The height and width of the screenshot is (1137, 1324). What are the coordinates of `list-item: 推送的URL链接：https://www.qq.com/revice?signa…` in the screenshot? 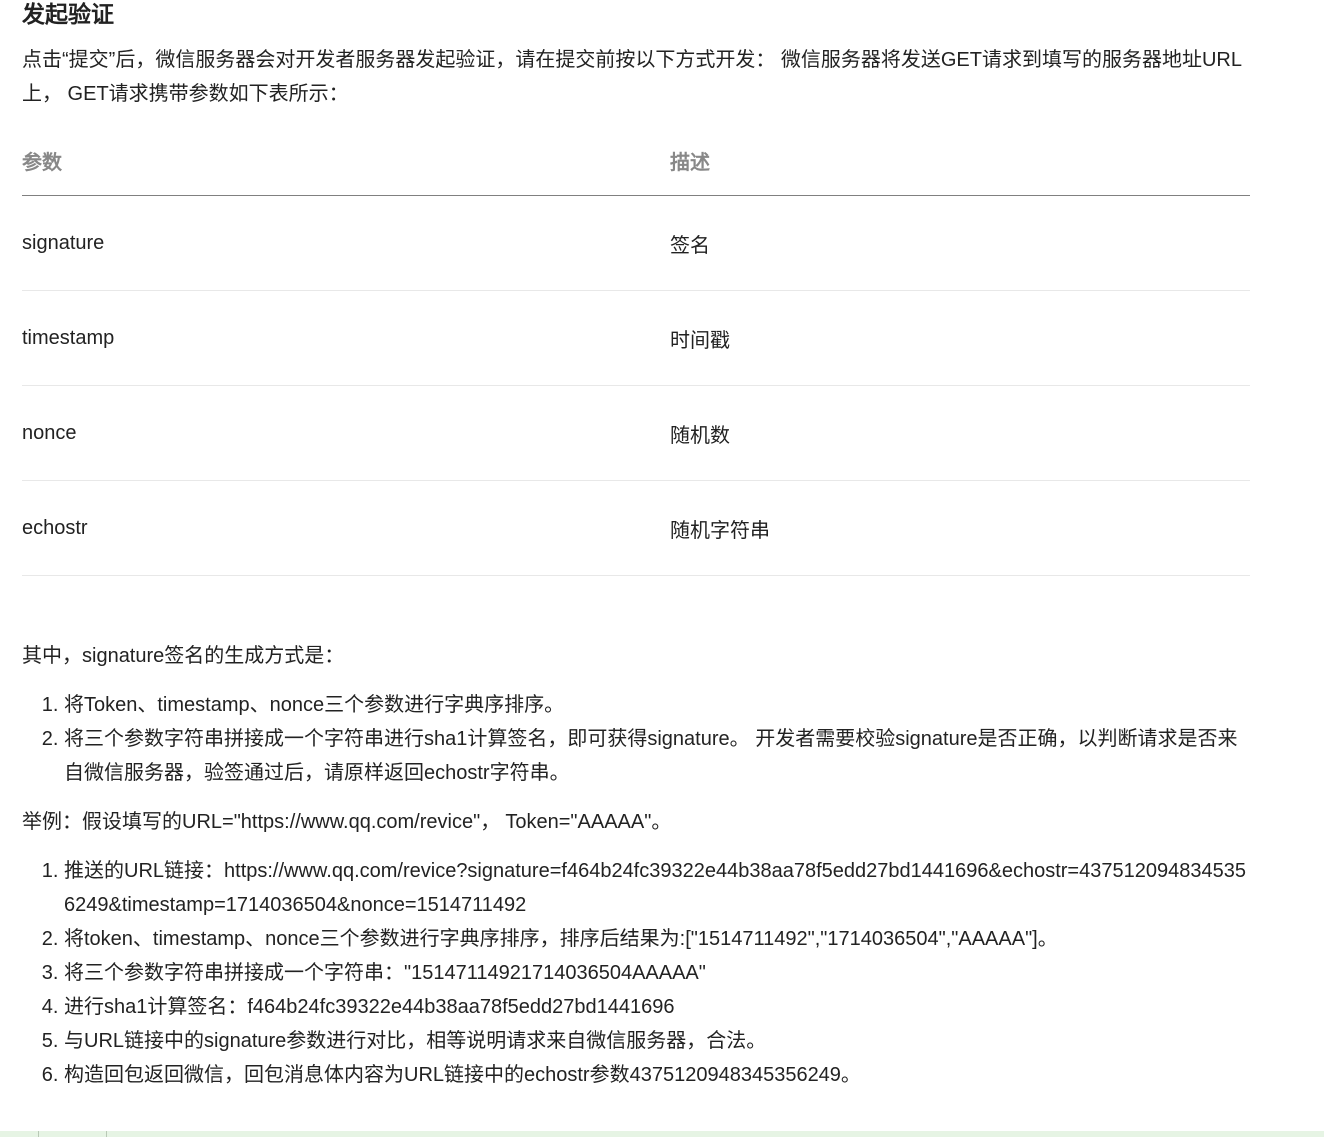 It's located at (657, 888).